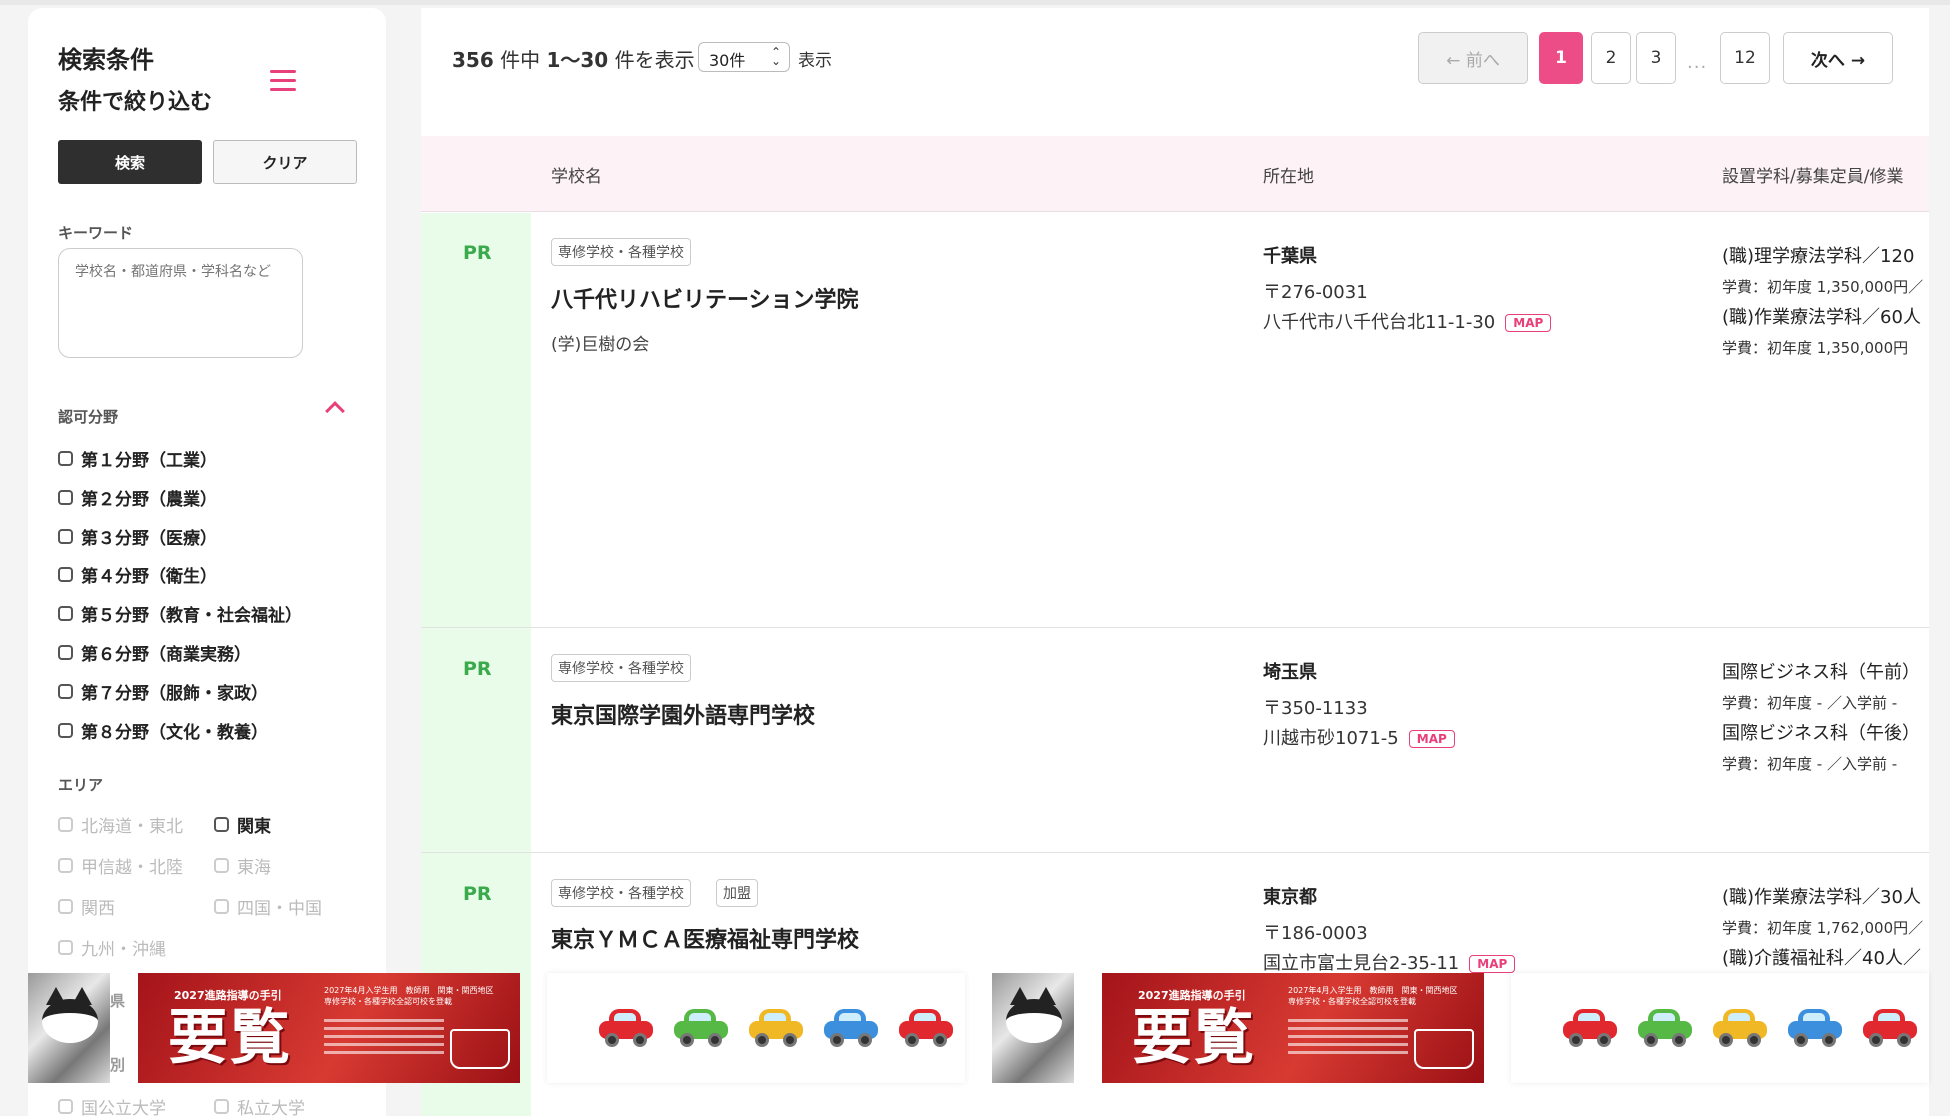  What do you see at coordinates (1818, 255) in the screenshot?
I see `course-item: (職)理学療法学科／120` at bounding box center [1818, 255].